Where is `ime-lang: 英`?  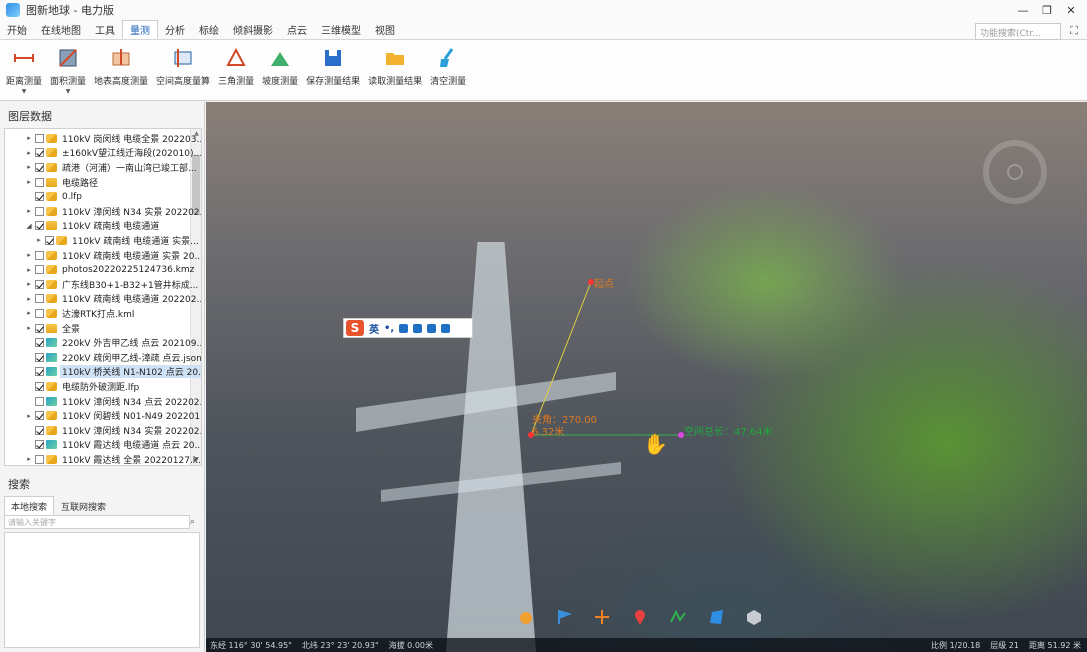
ime-lang: 英 is located at coordinates (374, 328).